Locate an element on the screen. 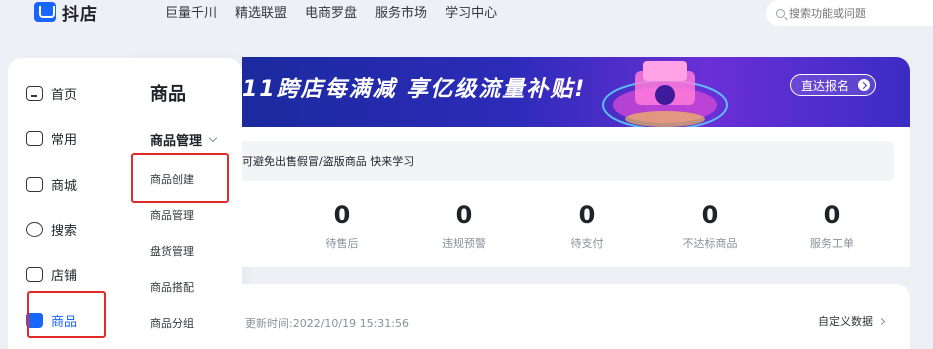 This screenshot has height=349, width=933. sidebar-item-label: 搜索 is located at coordinates (64, 231).